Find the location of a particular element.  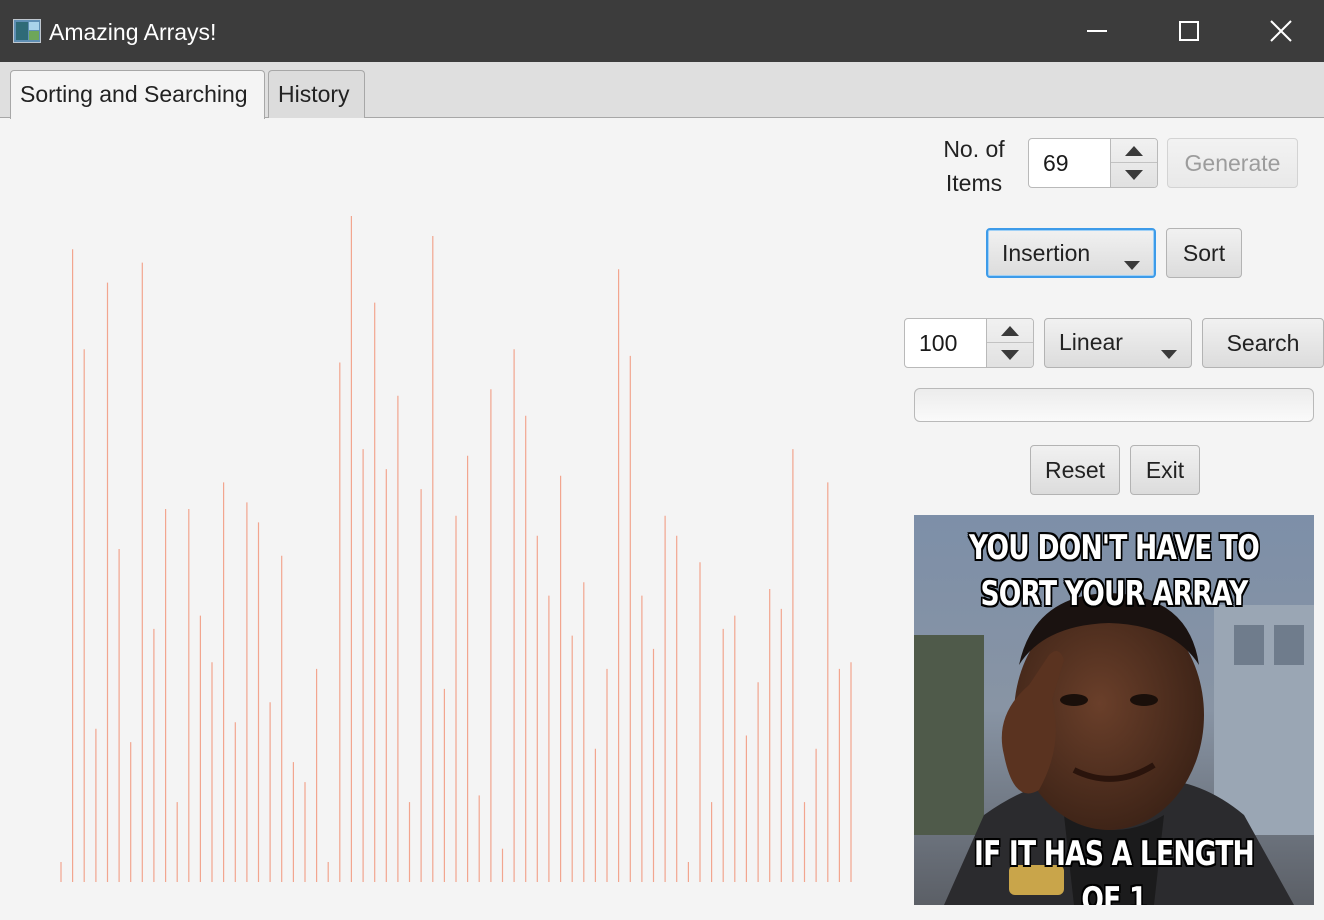

items-count-label: No. of Items is located at coordinates (974, 166).